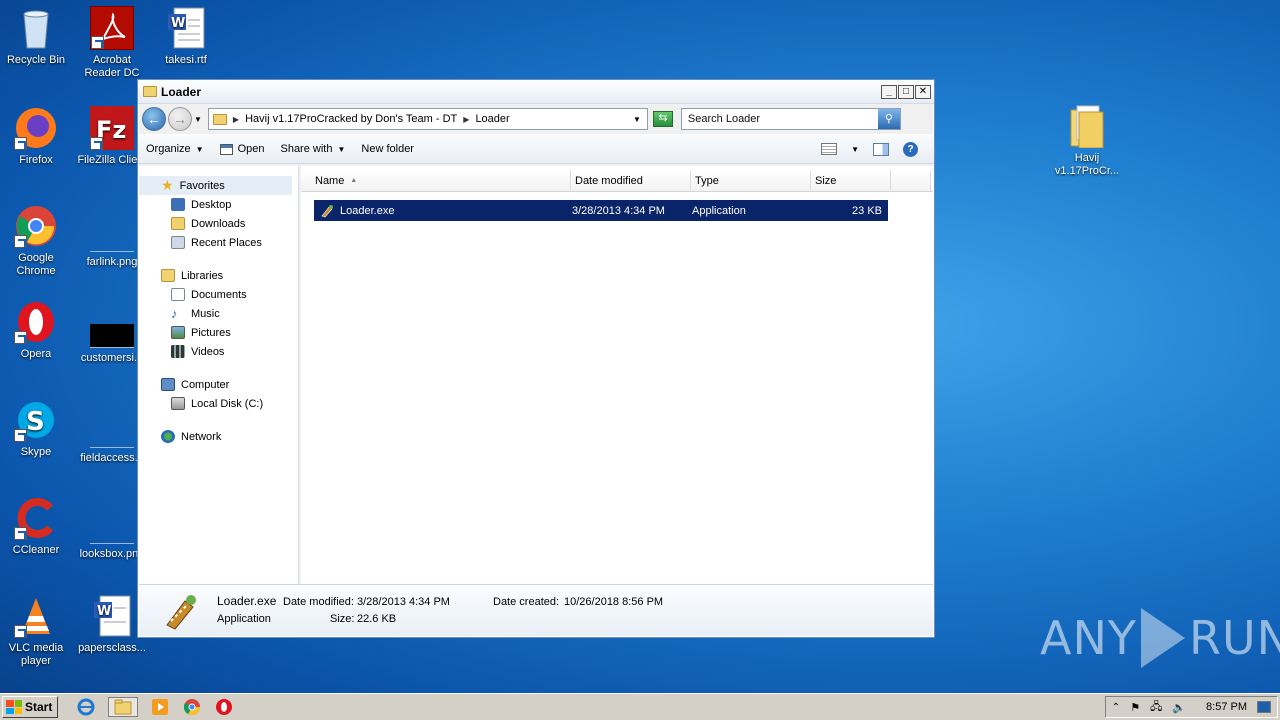 The height and width of the screenshot is (720, 1280). What do you see at coordinates (36, 128) in the screenshot?
I see `firefox-icon` at bounding box center [36, 128].